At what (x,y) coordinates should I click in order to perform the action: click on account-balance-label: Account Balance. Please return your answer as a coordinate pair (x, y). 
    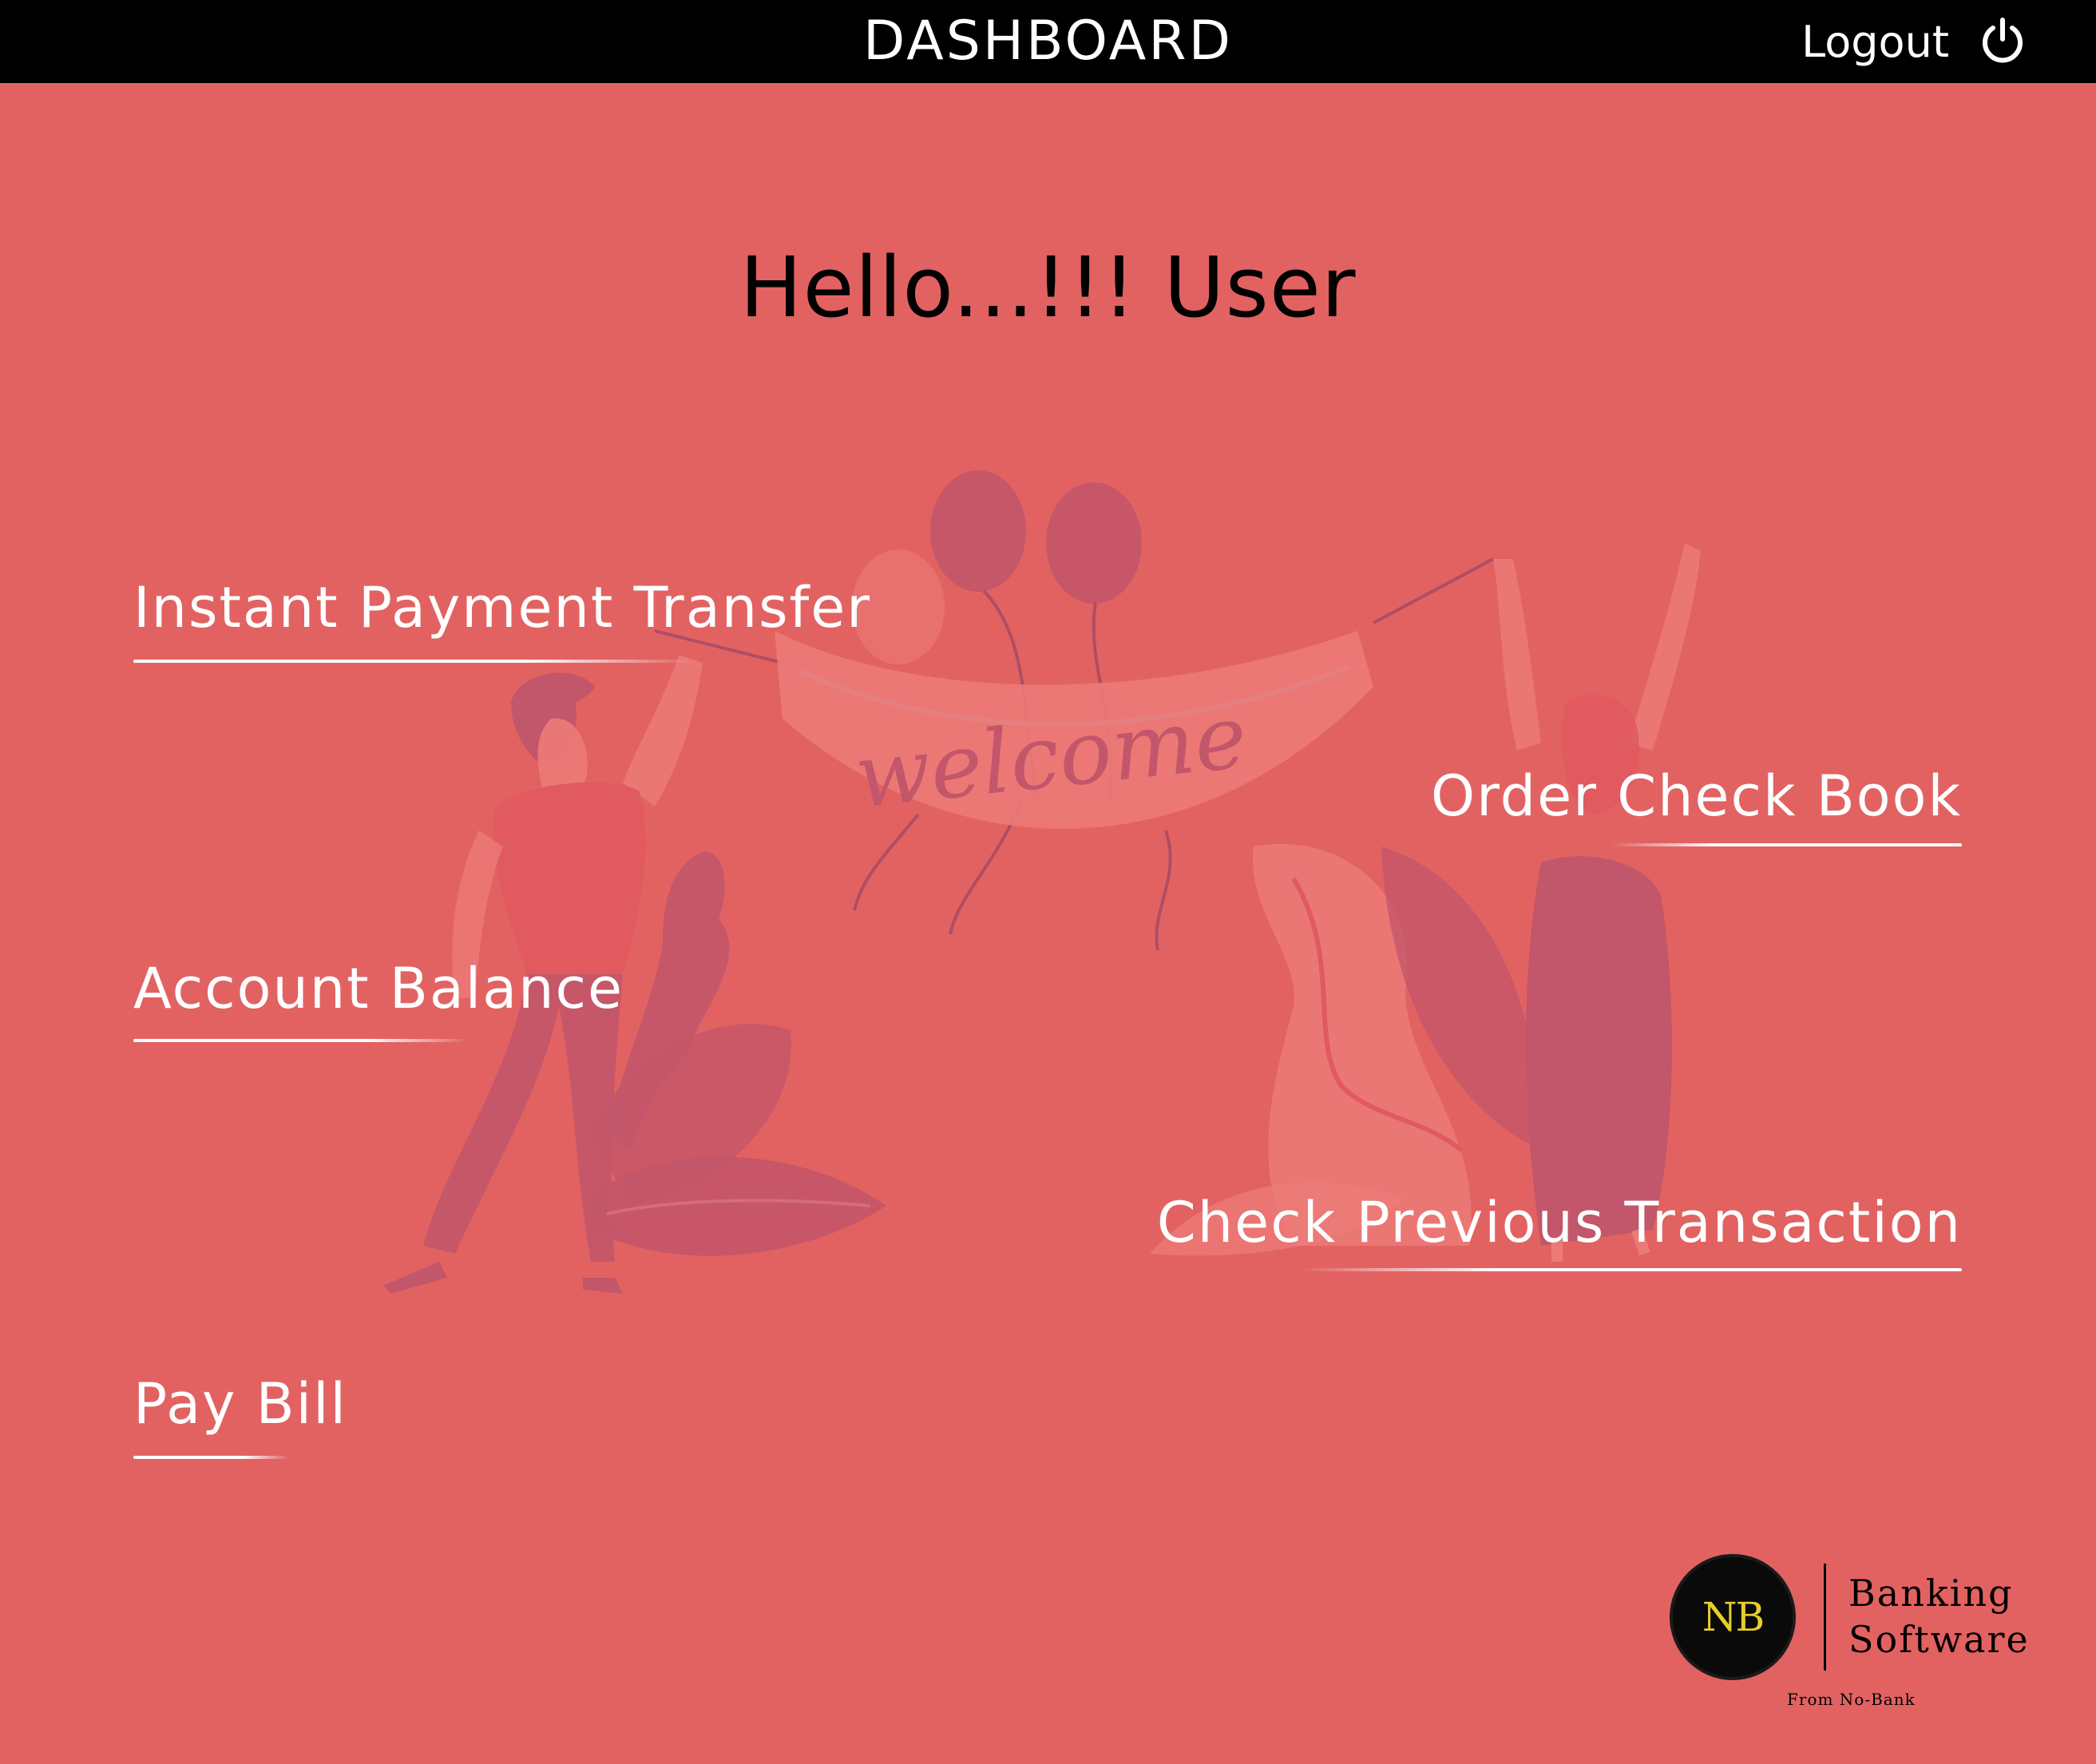
    Looking at the image, I should click on (378, 988).